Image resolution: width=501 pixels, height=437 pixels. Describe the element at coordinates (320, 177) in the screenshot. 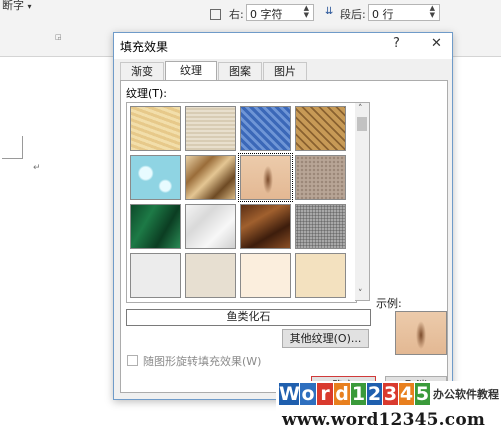

I see `texture-tile-sand` at that location.